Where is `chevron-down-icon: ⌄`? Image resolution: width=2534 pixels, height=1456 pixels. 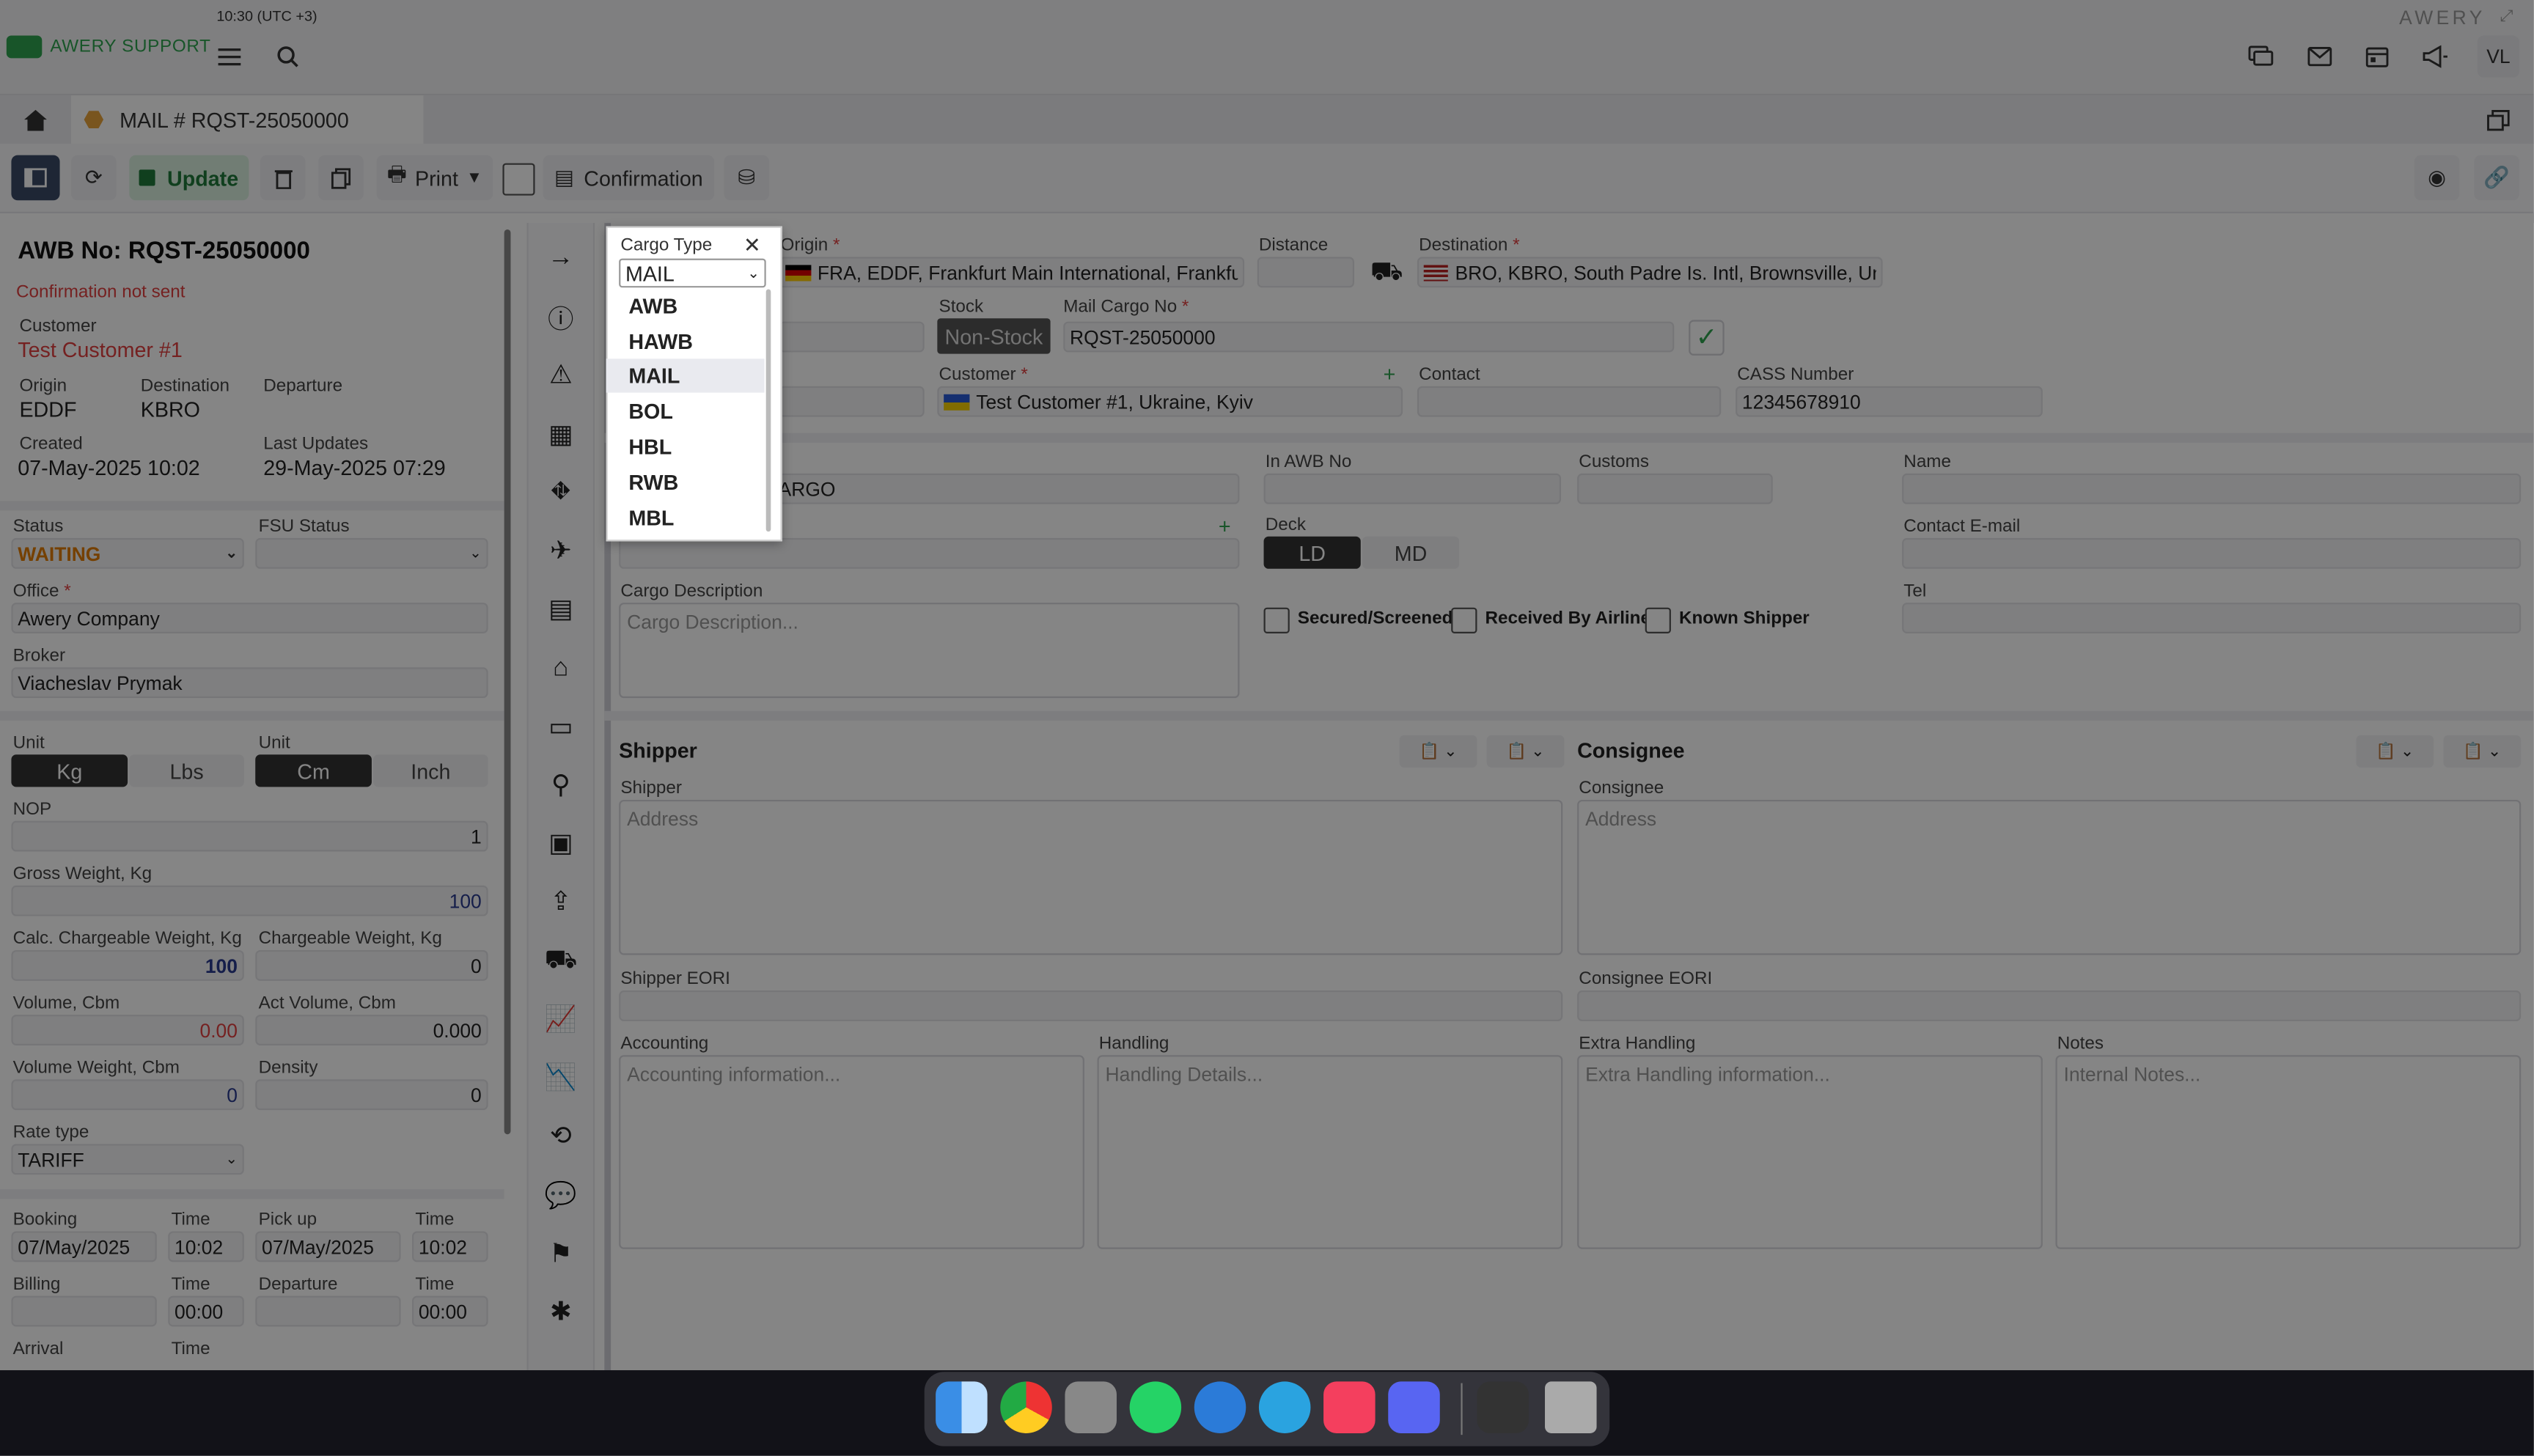
chevron-down-icon: ⌄ is located at coordinates (753, 272).